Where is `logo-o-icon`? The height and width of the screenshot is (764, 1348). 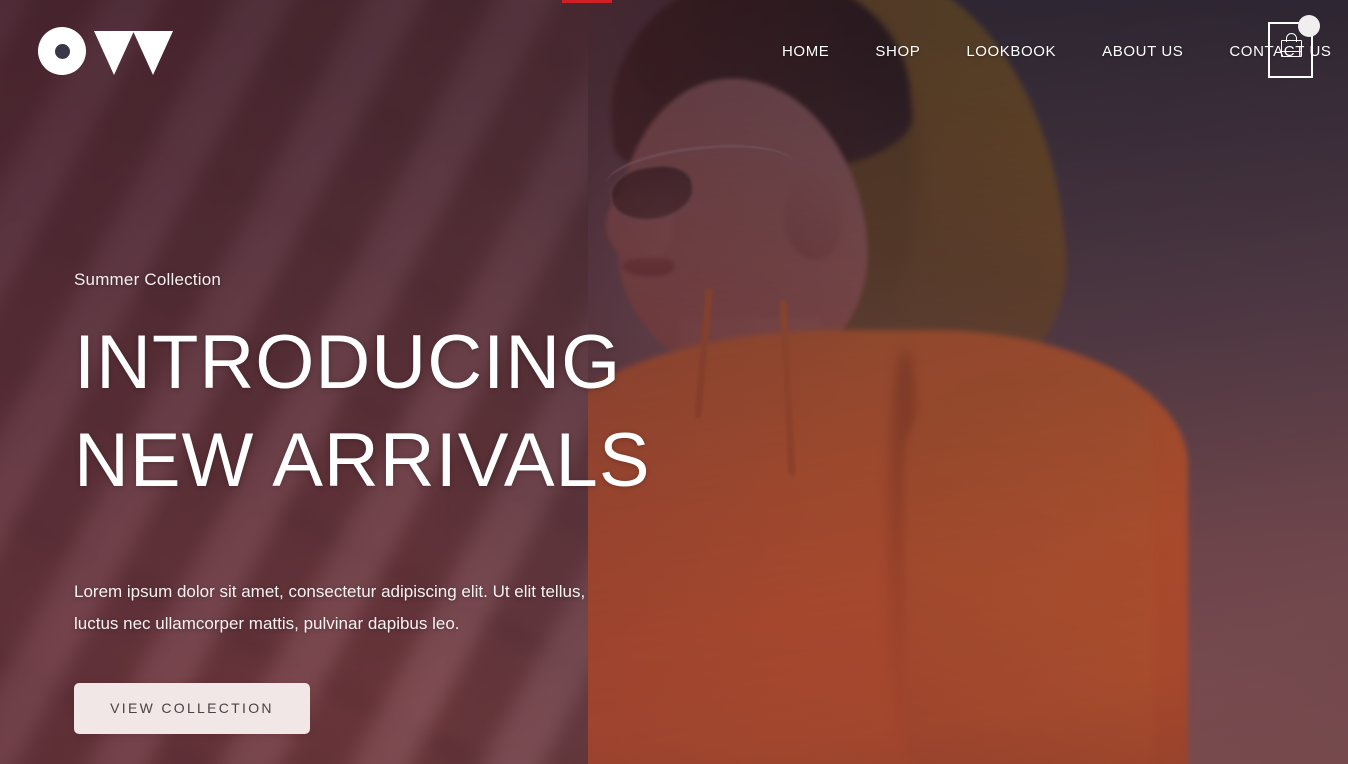 logo-o-icon is located at coordinates (62, 51).